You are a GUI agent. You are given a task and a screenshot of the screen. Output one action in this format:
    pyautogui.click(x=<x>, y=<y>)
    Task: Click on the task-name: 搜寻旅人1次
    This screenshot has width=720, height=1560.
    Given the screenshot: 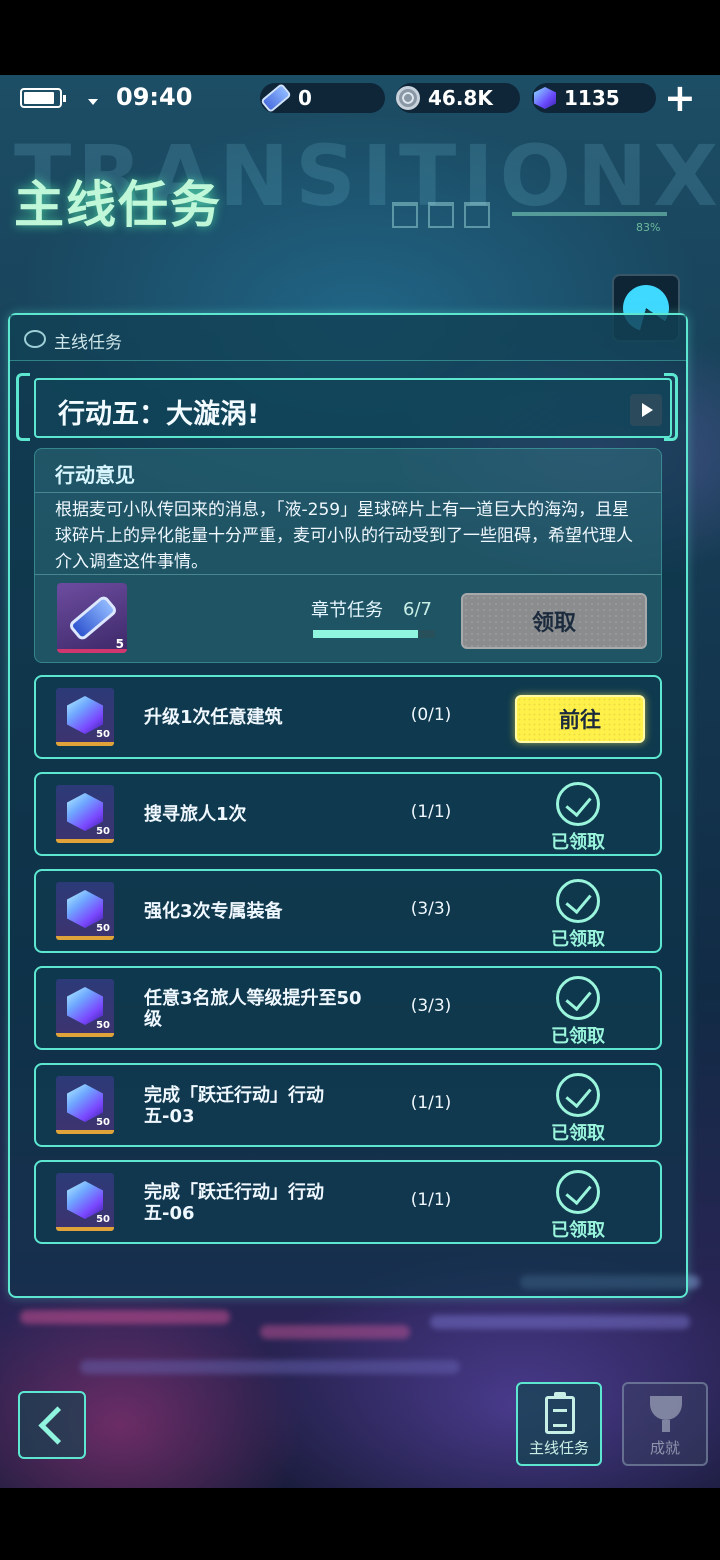 What is the action you would take?
    pyautogui.click(x=195, y=814)
    